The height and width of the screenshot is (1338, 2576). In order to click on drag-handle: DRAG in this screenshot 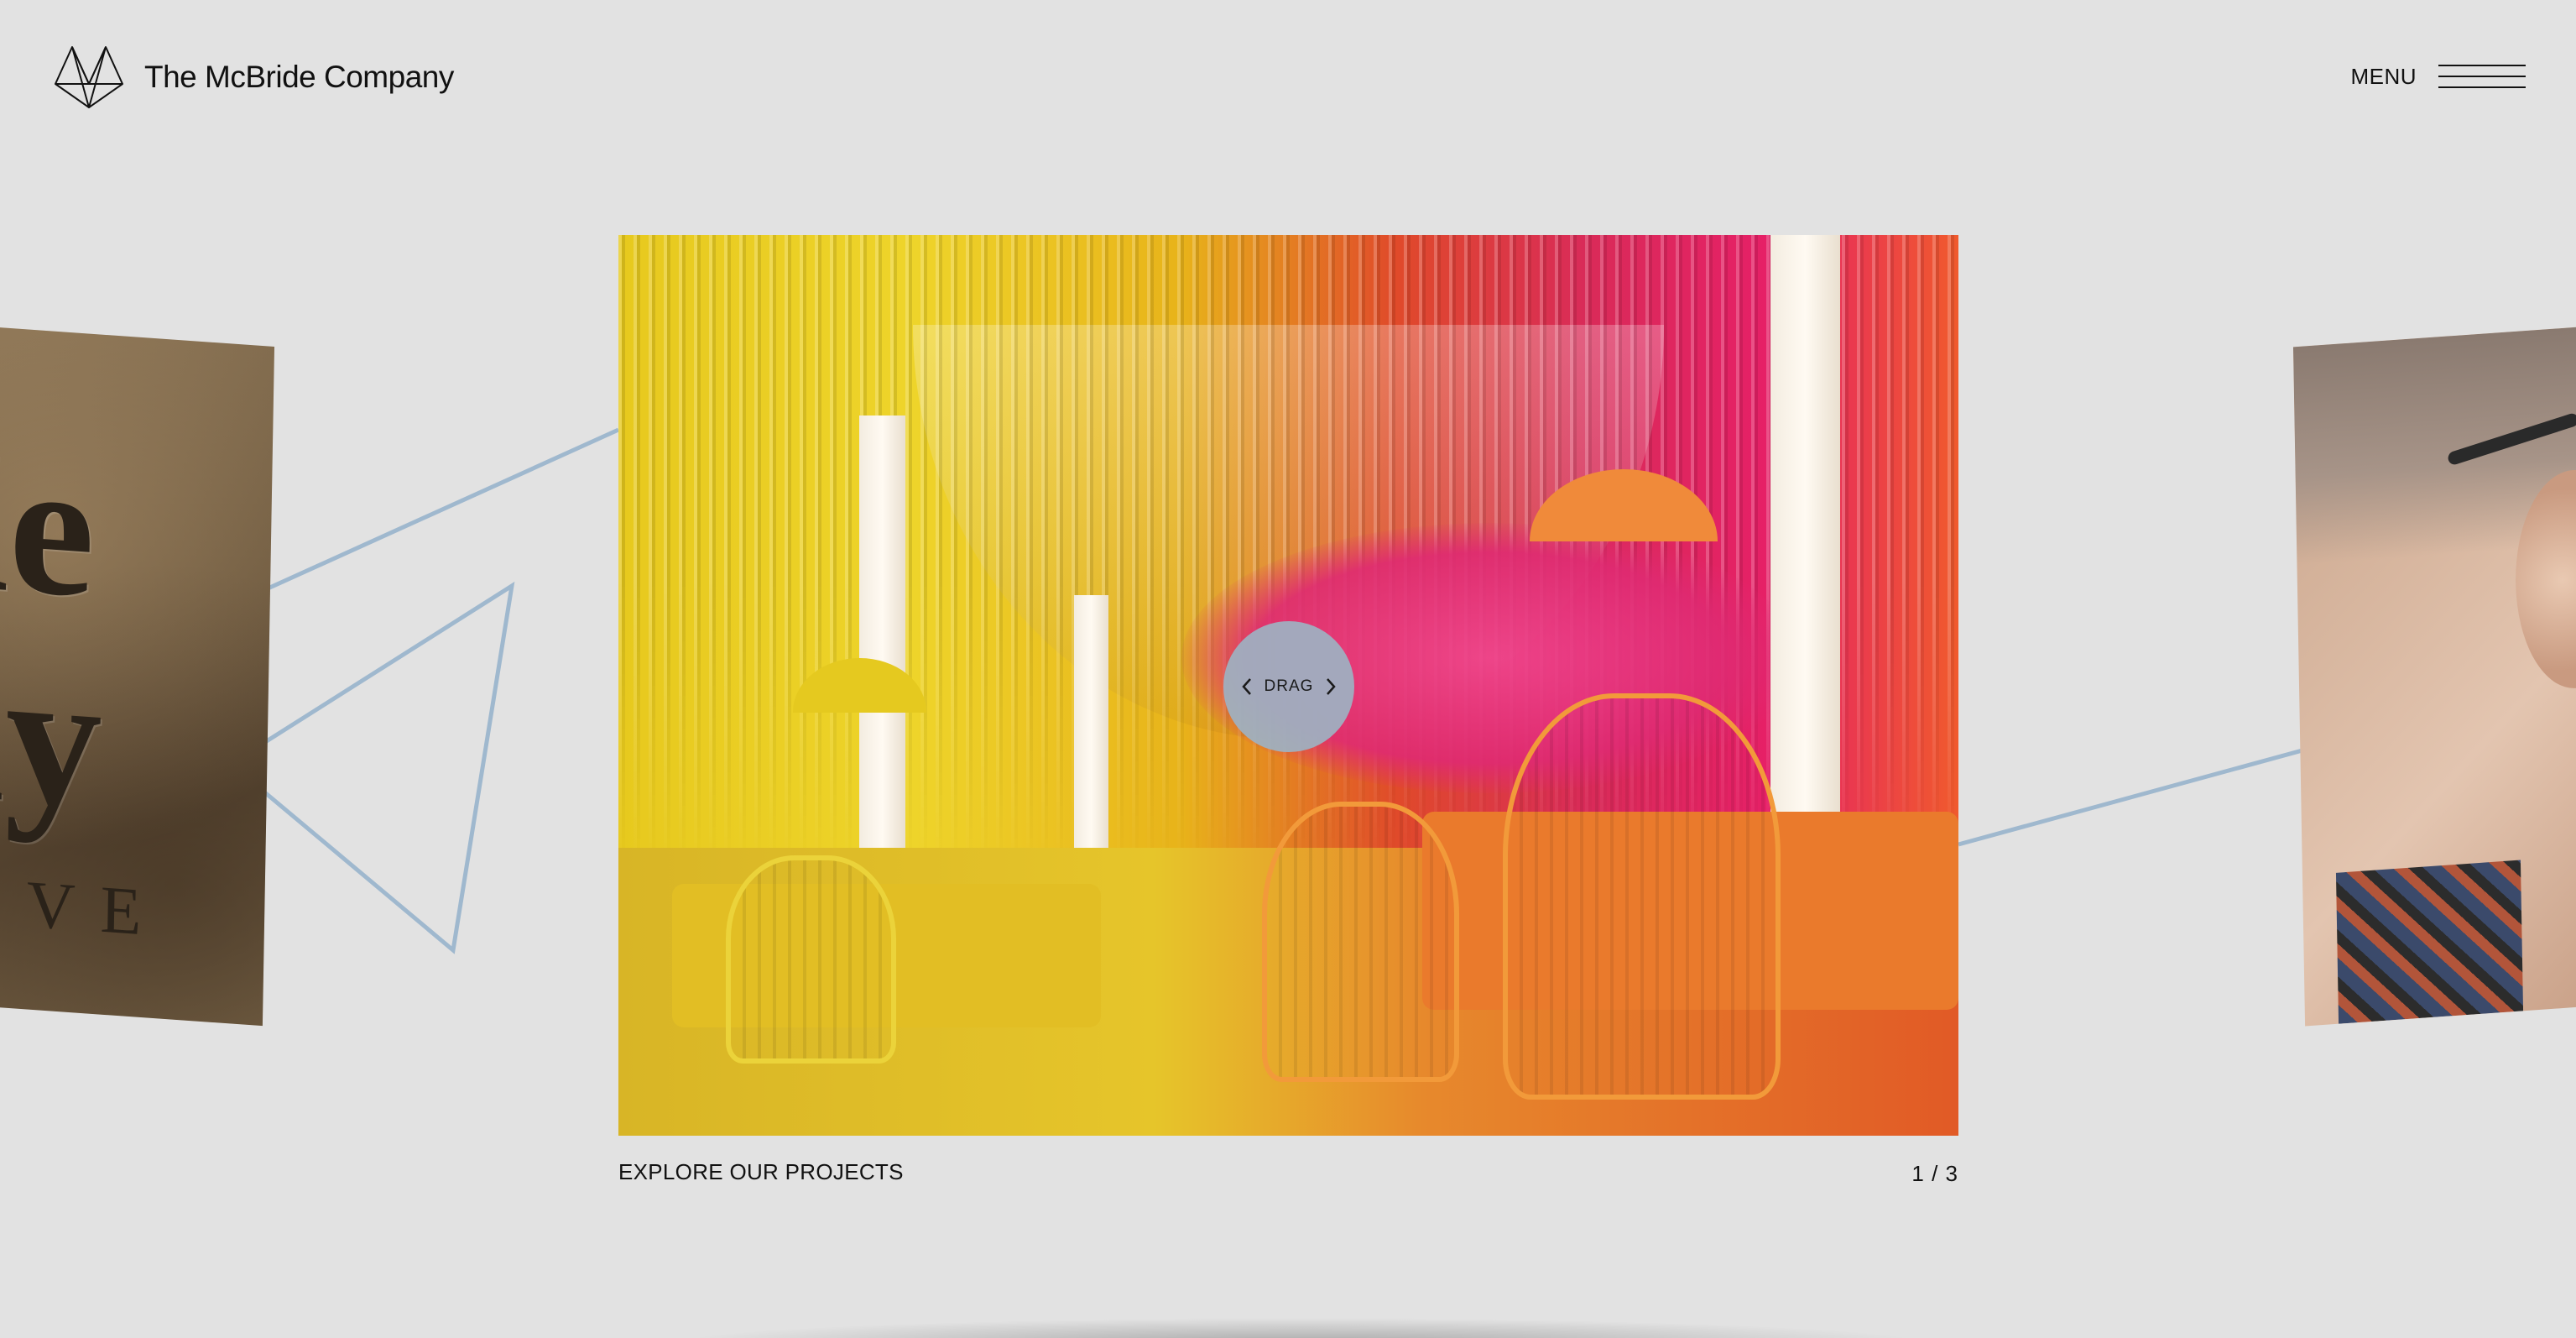, I will do `click(1288, 686)`.